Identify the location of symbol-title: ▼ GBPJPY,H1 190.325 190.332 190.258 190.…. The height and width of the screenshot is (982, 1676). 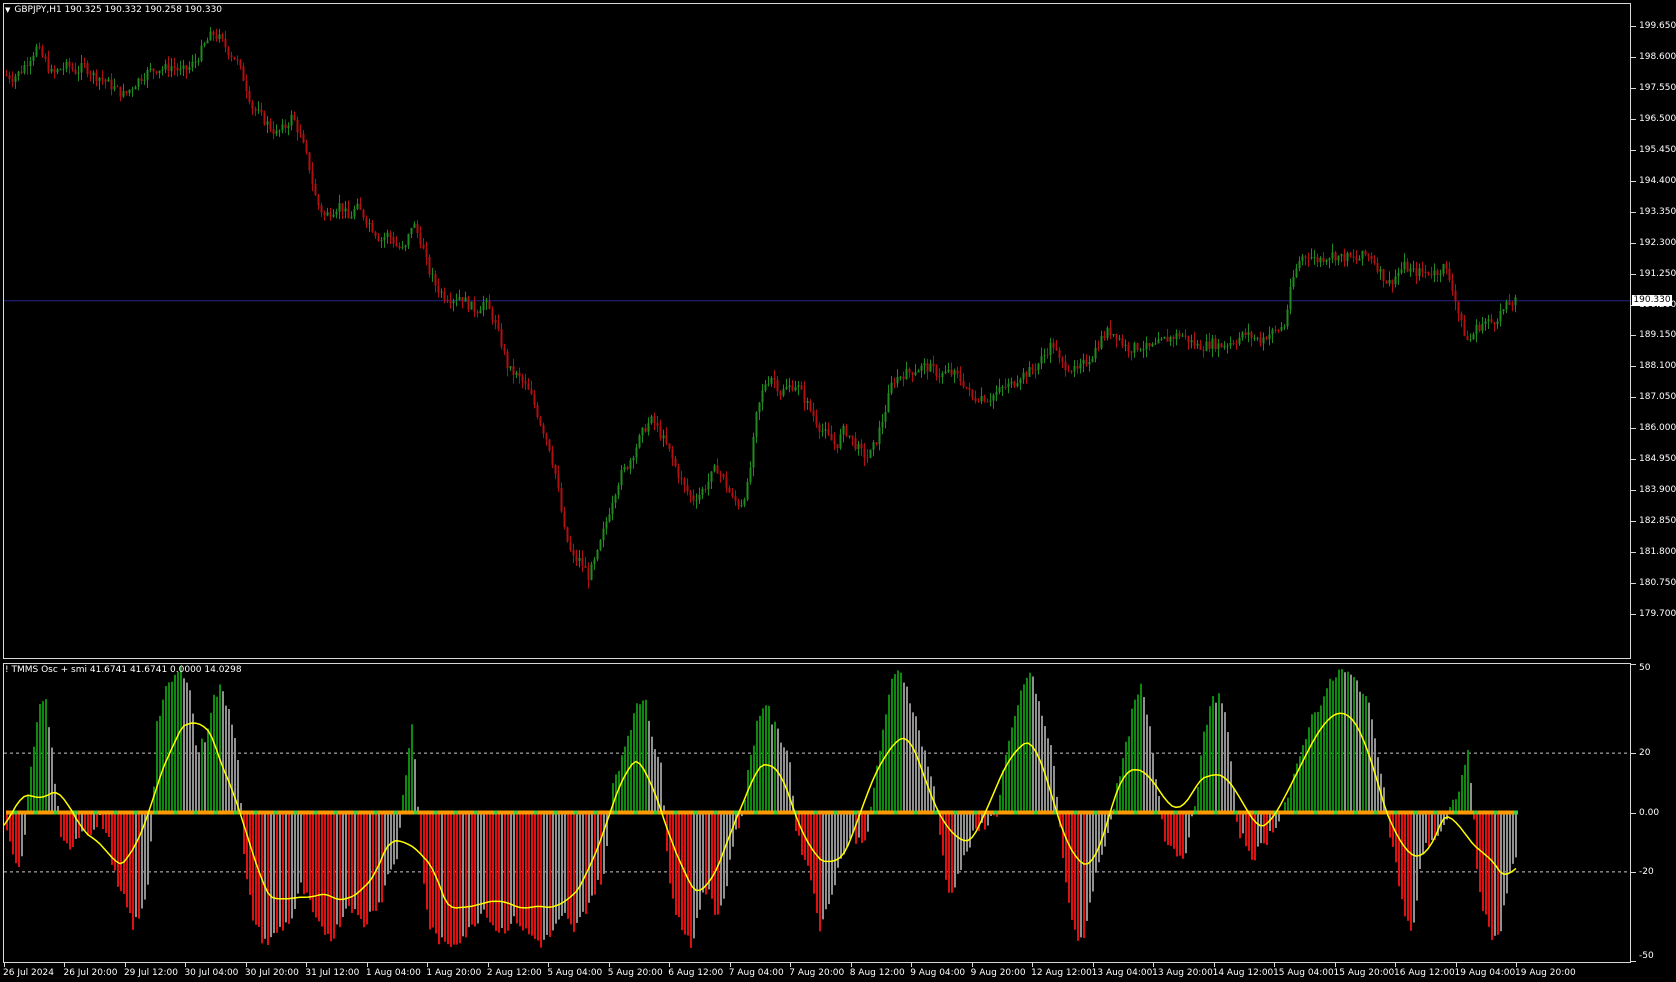
(113, 10).